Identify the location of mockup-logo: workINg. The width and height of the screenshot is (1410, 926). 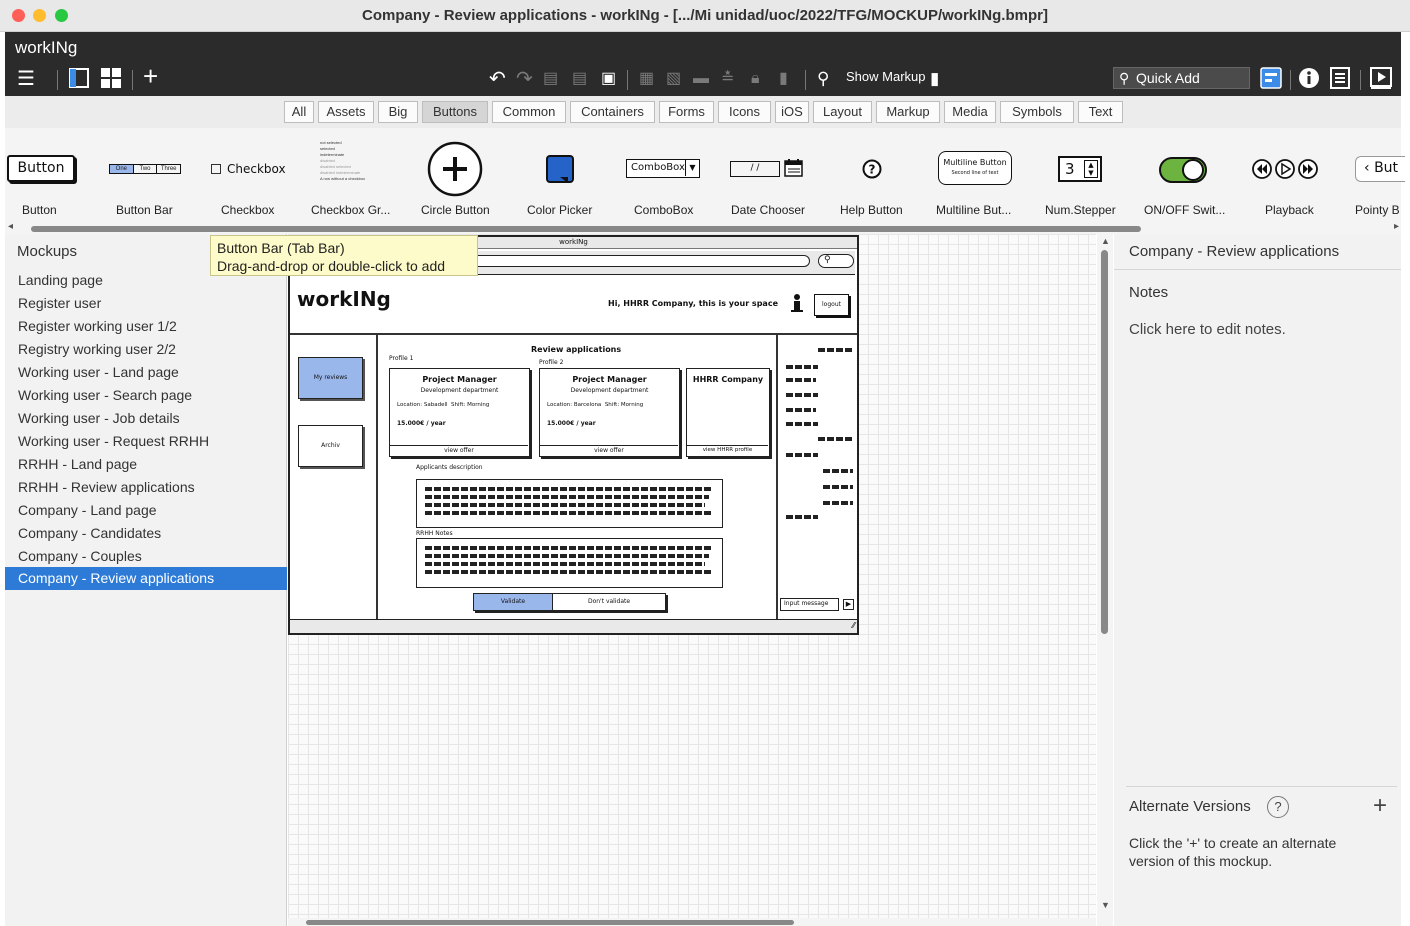
(344, 299).